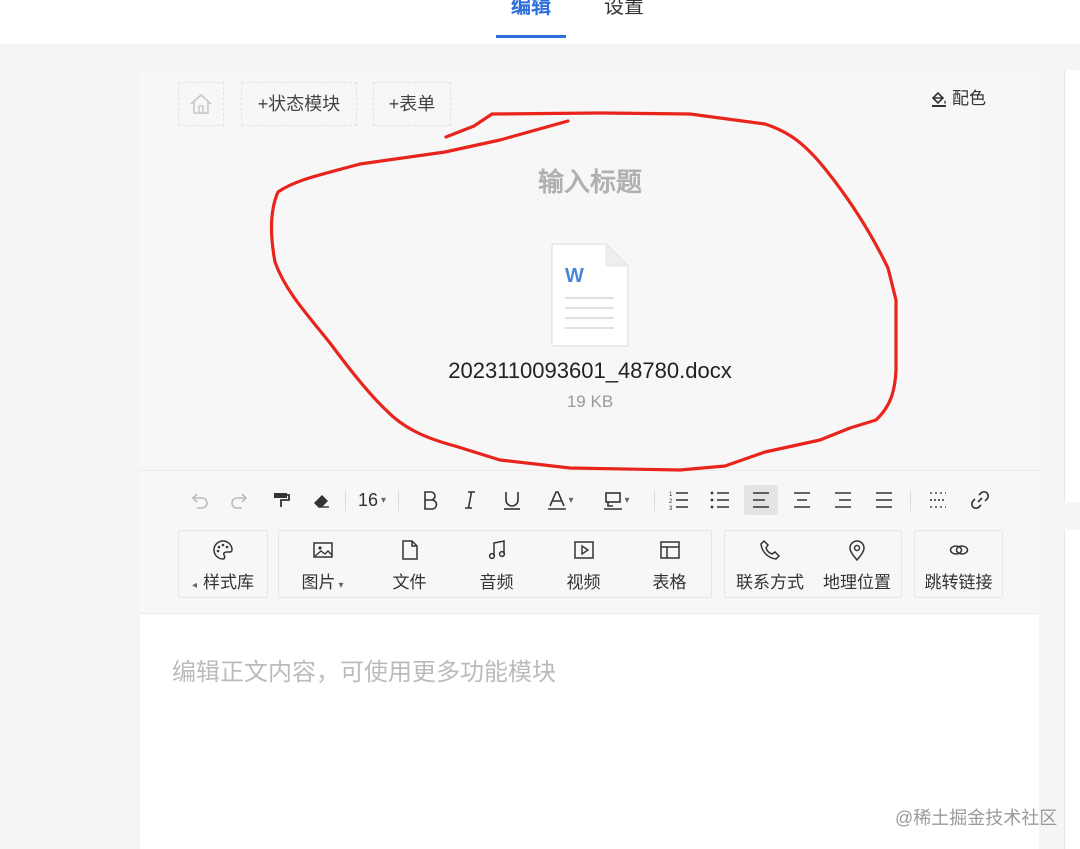  I want to click on font-color-button: ▾, so click(560, 500).